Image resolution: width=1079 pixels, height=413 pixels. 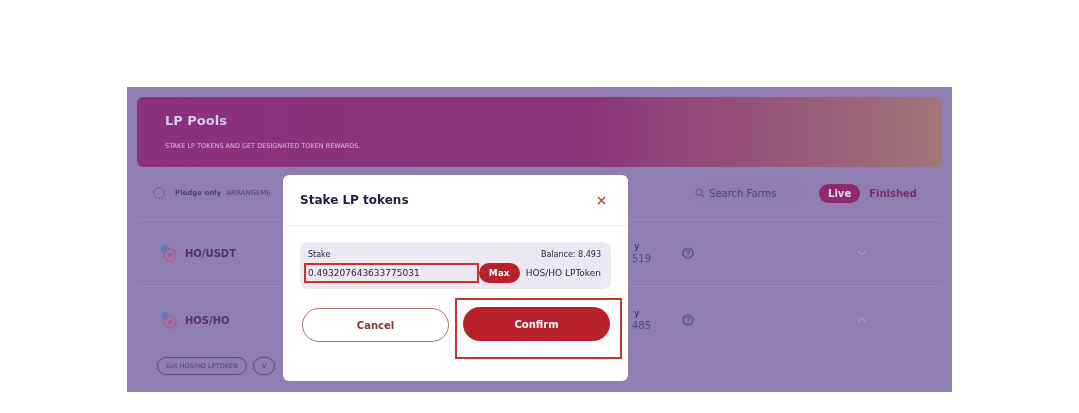 I want to click on cancel-button: Cancel, so click(x=375, y=325).